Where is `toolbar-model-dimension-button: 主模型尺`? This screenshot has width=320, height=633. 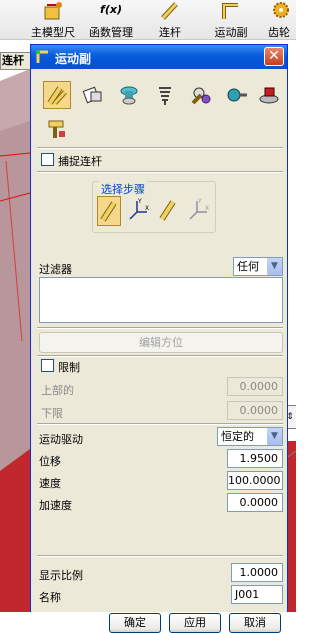
toolbar-model-dimension-button: 主模型尺 is located at coordinates (53, 20).